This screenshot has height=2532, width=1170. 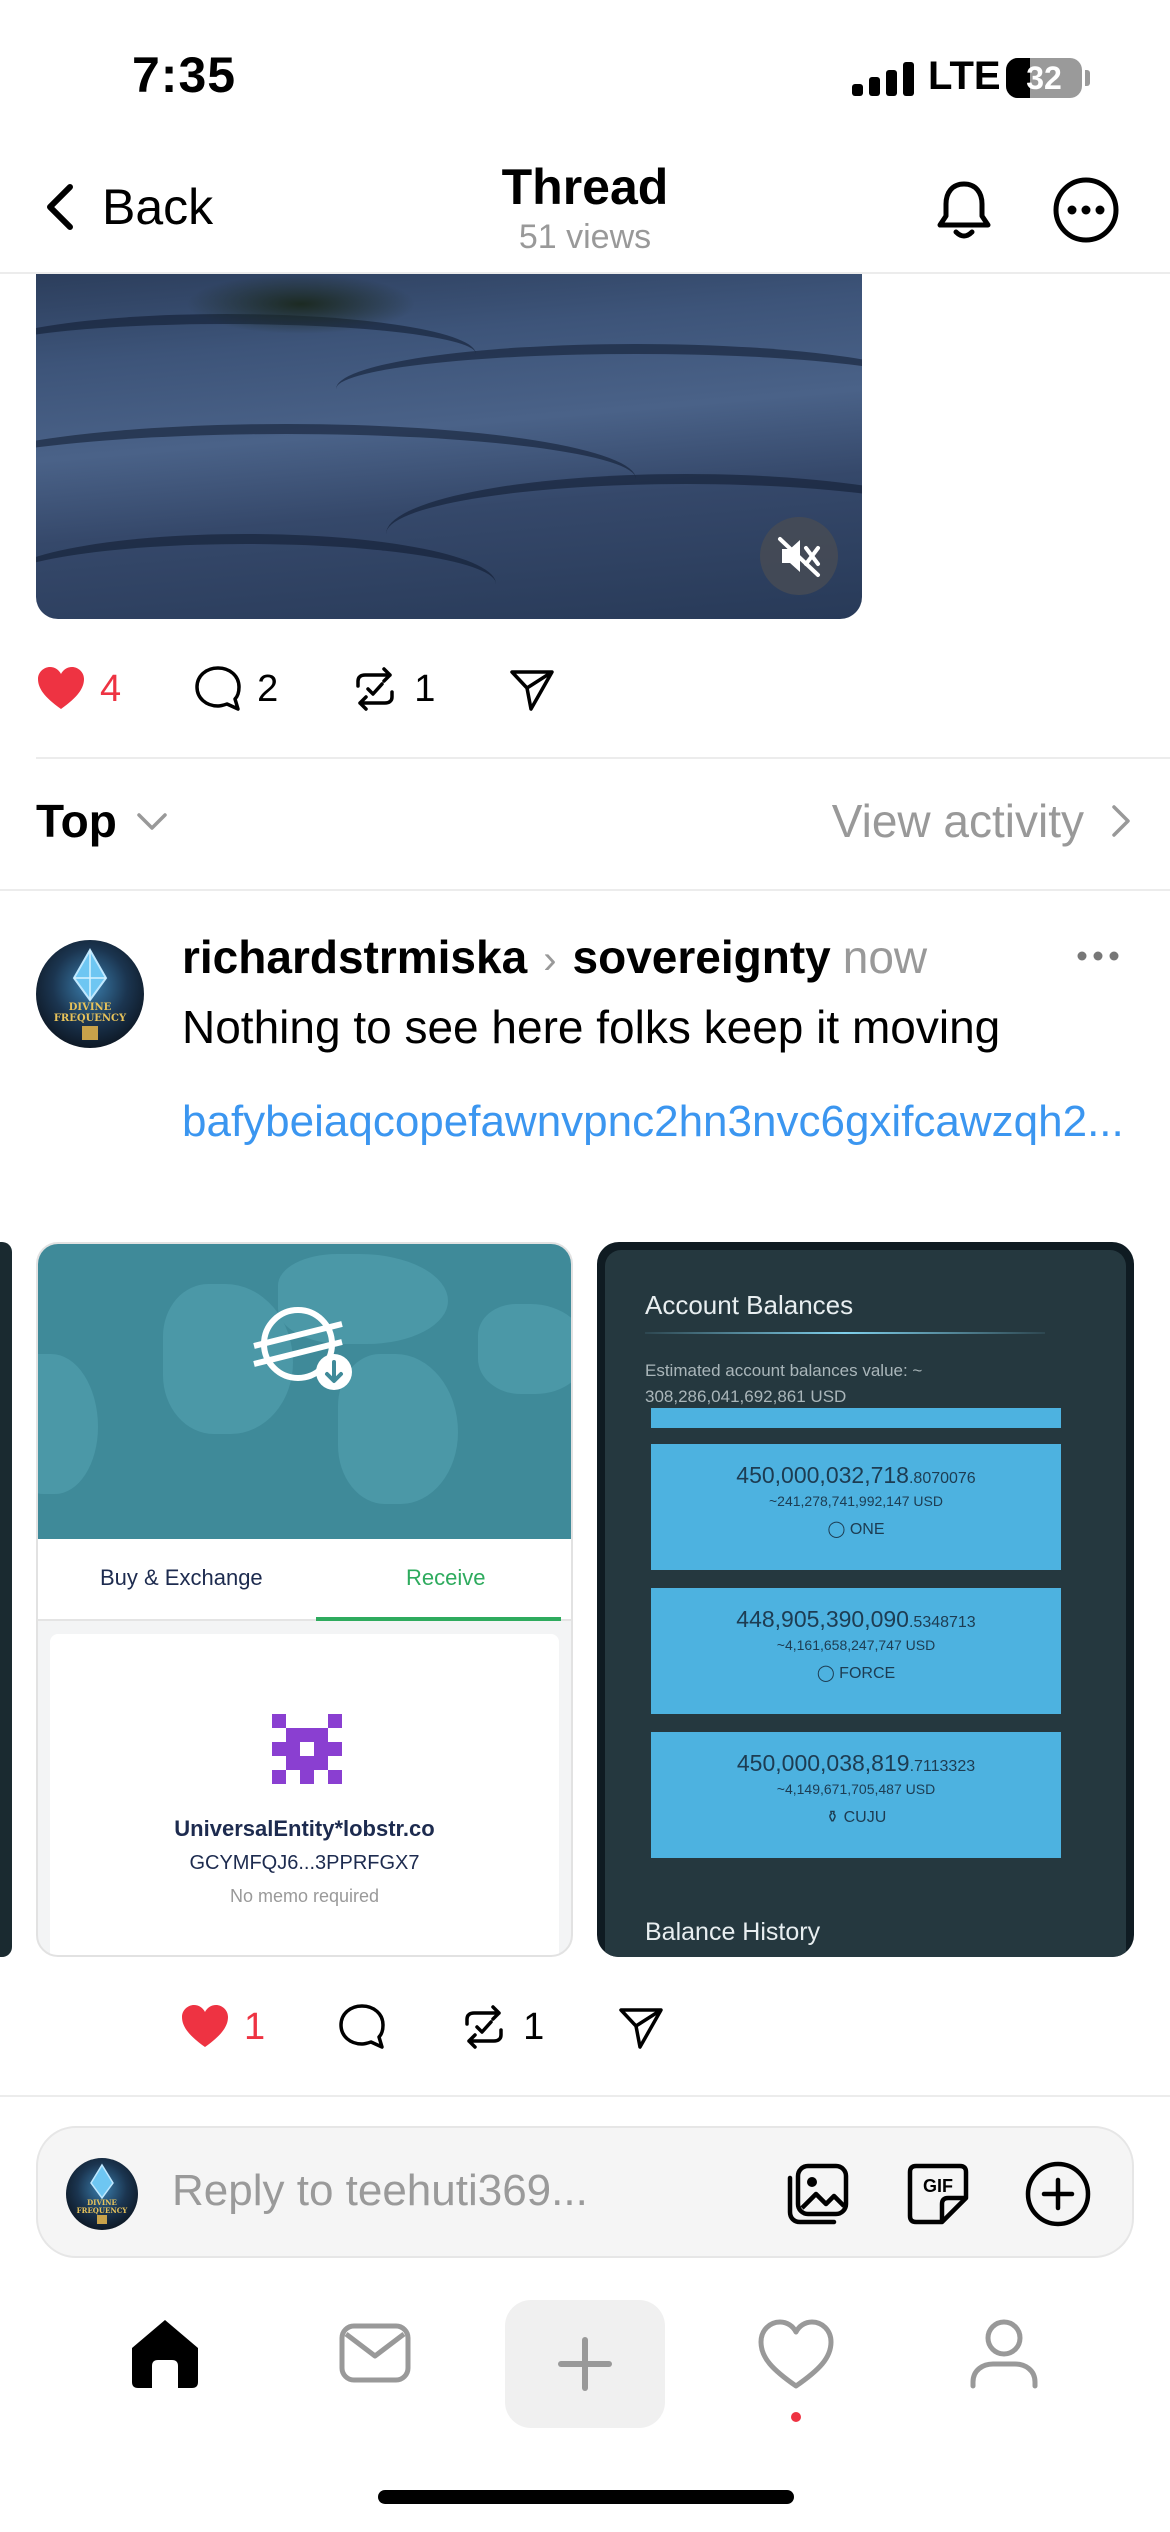 What do you see at coordinates (449, 446) in the screenshot?
I see `post-video` at bounding box center [449, 446].